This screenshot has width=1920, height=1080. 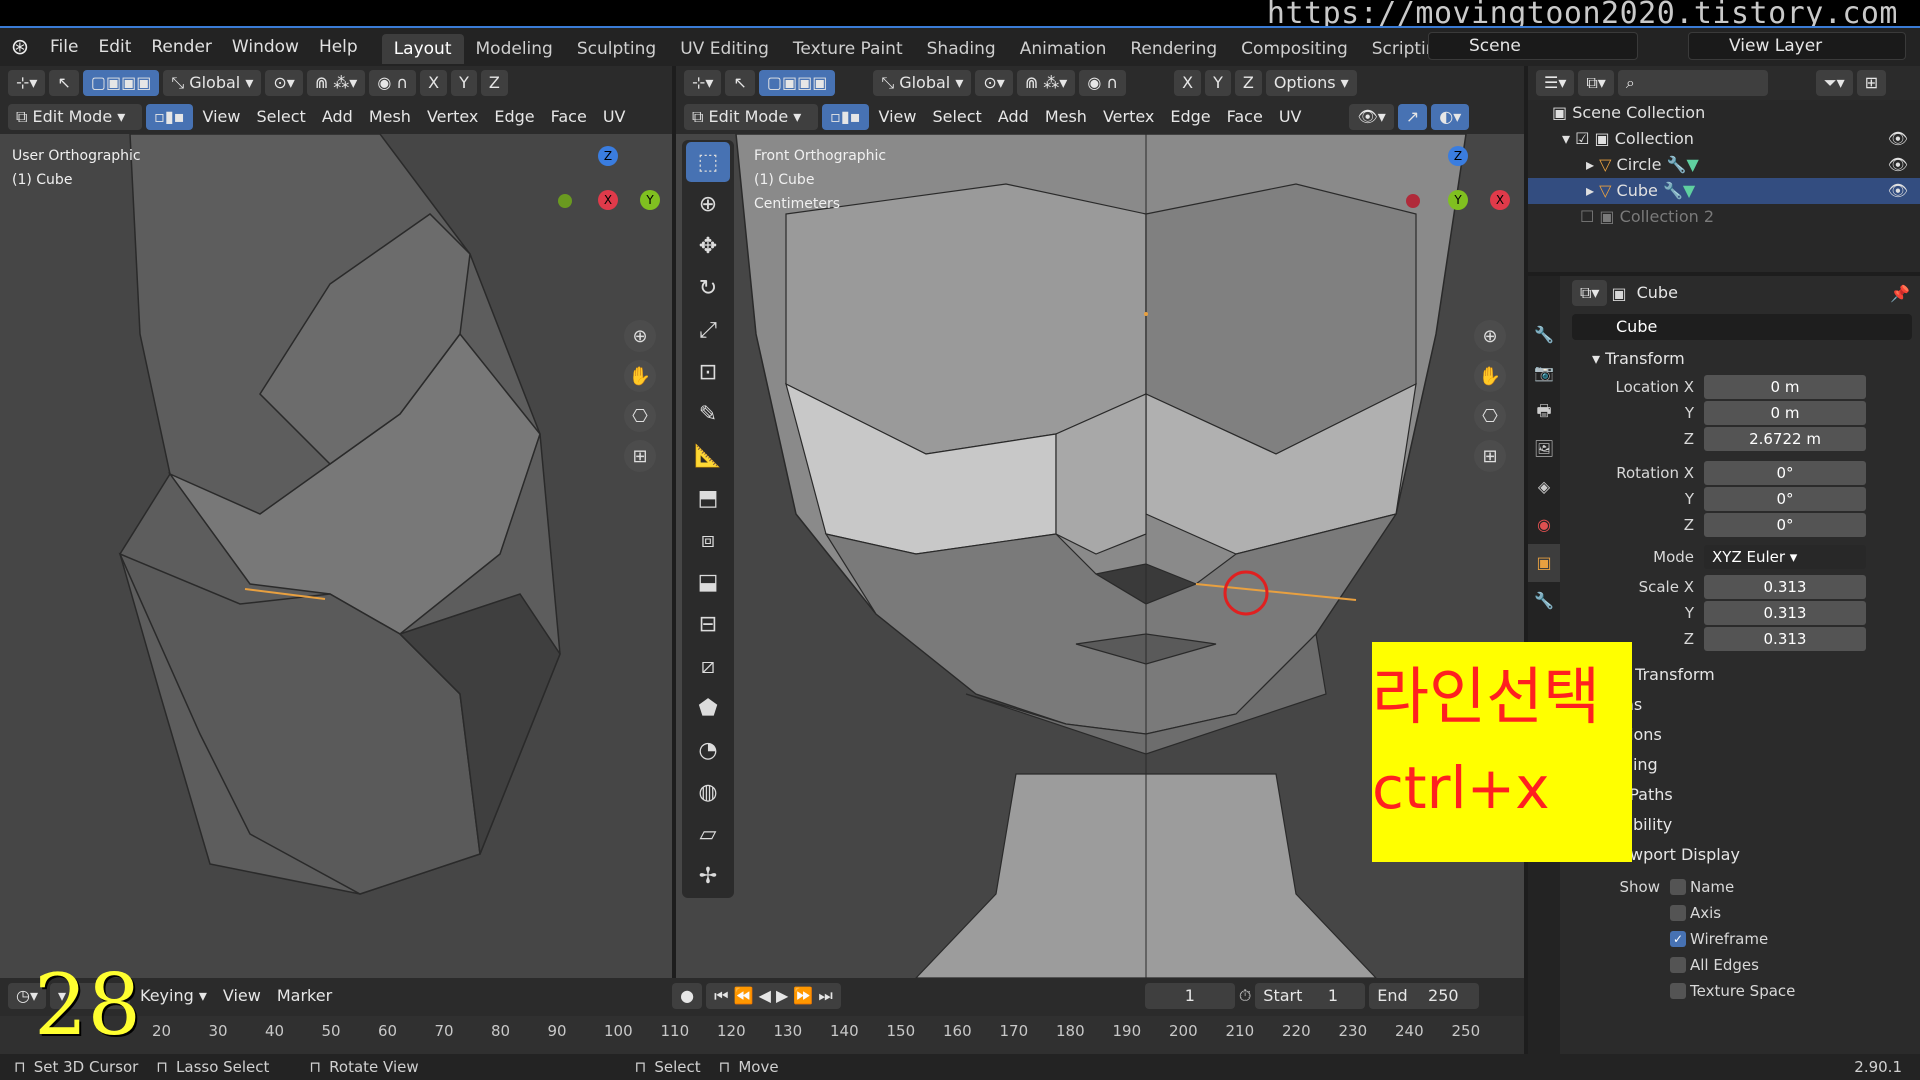 I want to click on filter-icon: ⏷▾, so click(x=1834, y=83).